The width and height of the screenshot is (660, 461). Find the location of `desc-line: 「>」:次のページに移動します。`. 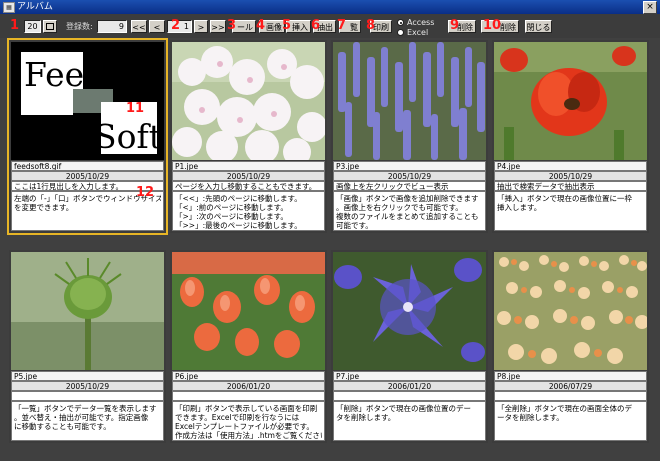

desc-line: 「>」:次のページに移動します。 is located at coordinates (231, 216).